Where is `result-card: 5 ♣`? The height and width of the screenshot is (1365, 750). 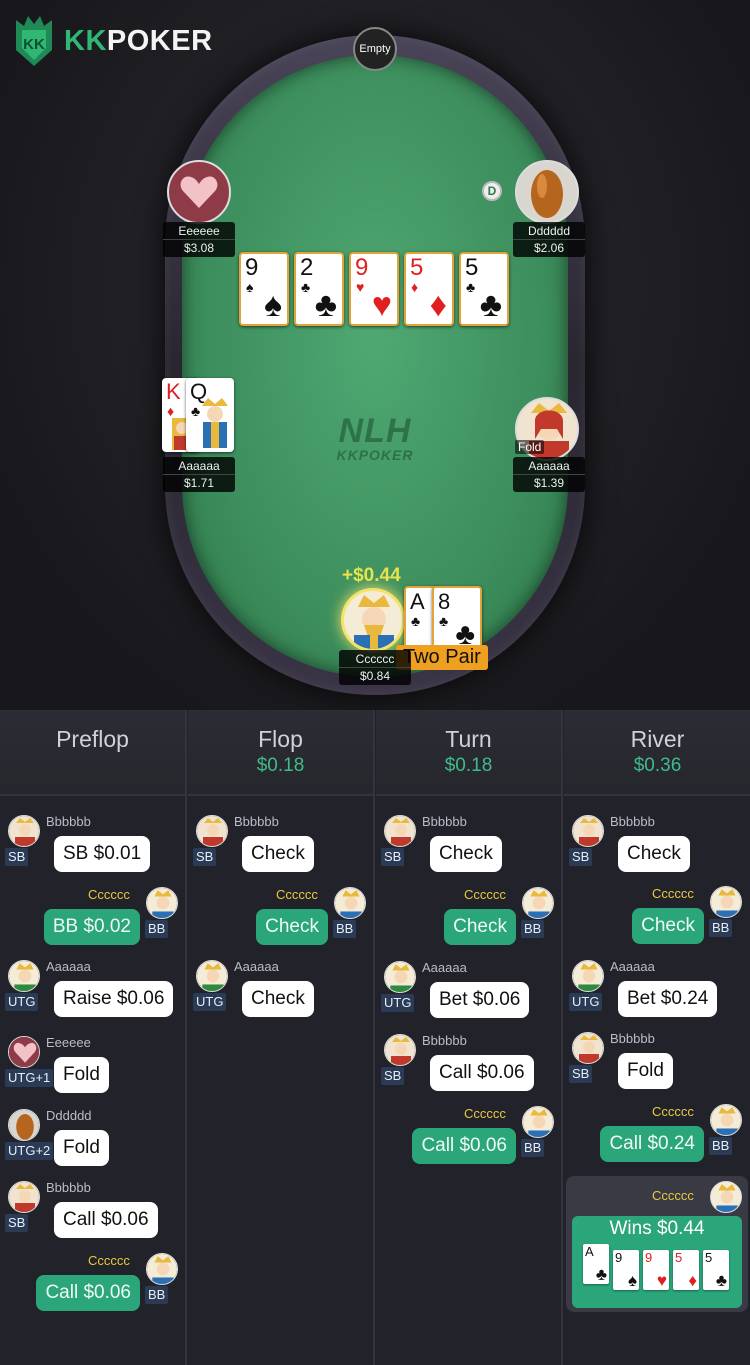
result-card: 5 ♣ is located at coordinates (716, 1270).